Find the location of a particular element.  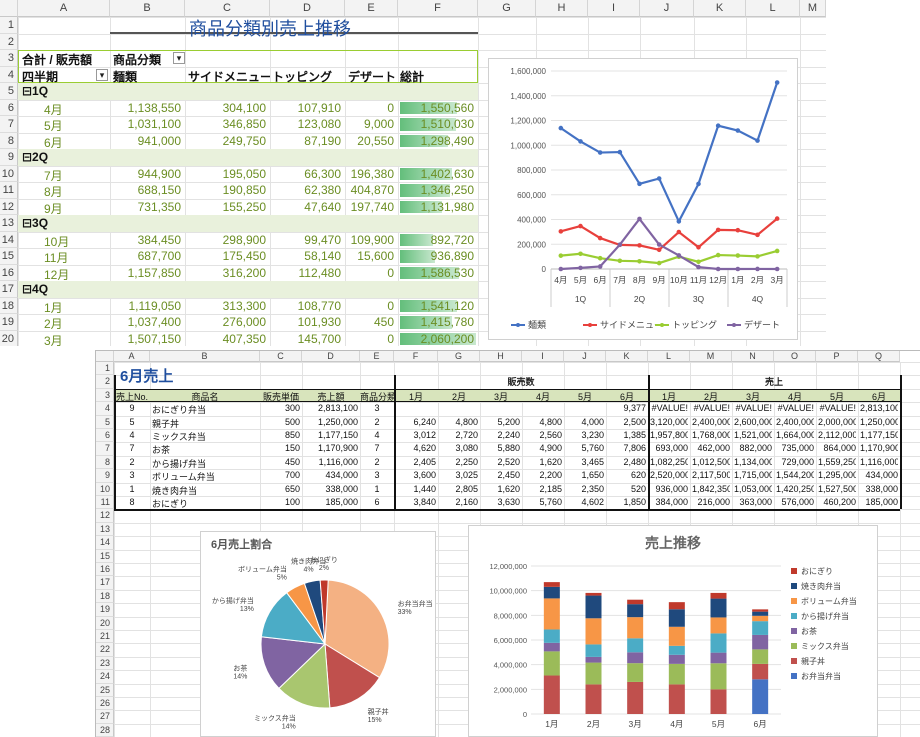

row-header-28: 28 is located at coordinates (105, 730).